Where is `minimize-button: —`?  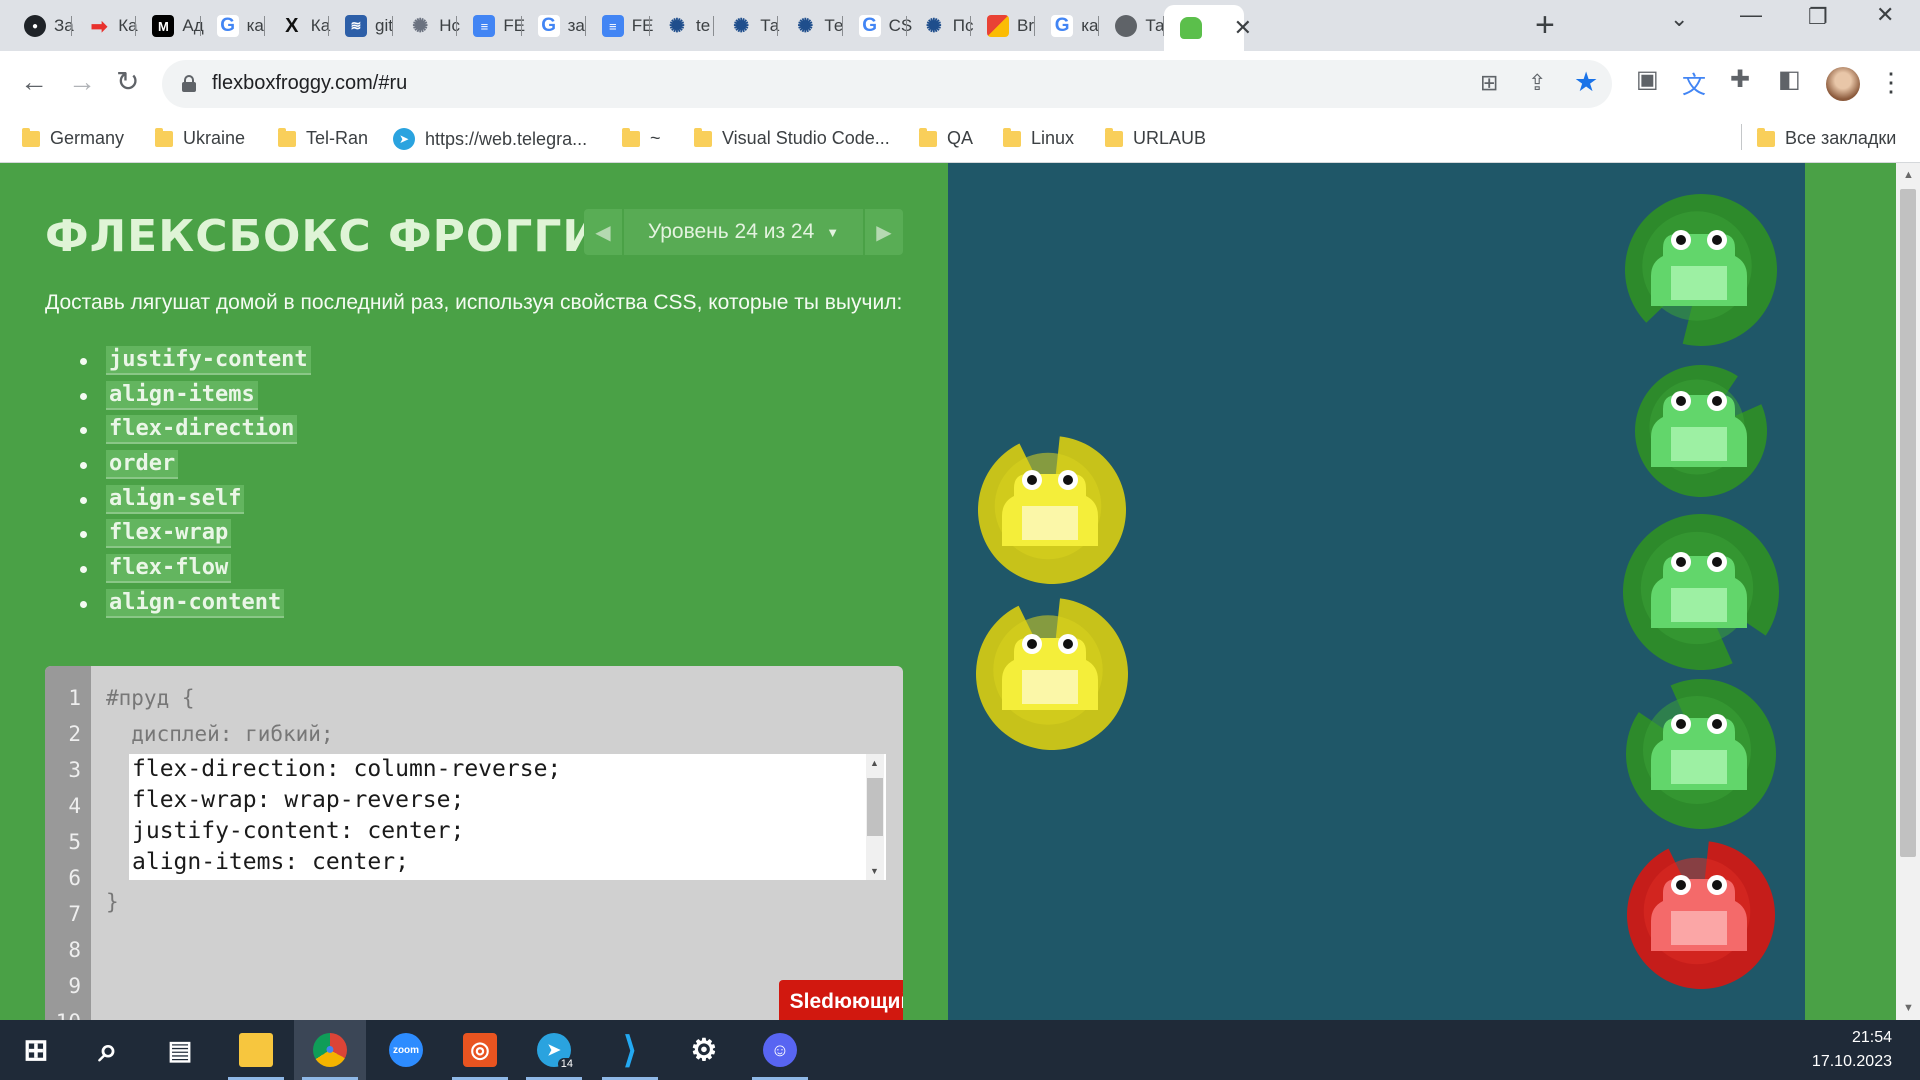 minimize-button: — is located at coordinates (1751, 15).